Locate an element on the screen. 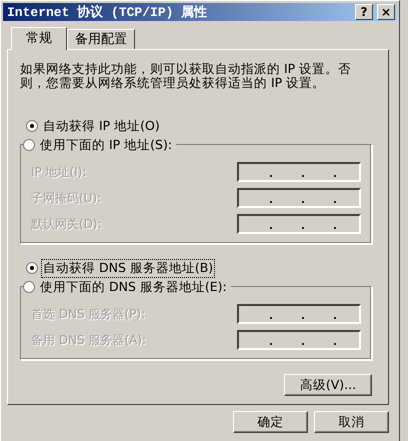  help-button: ? is located at coordinates (364, 12).